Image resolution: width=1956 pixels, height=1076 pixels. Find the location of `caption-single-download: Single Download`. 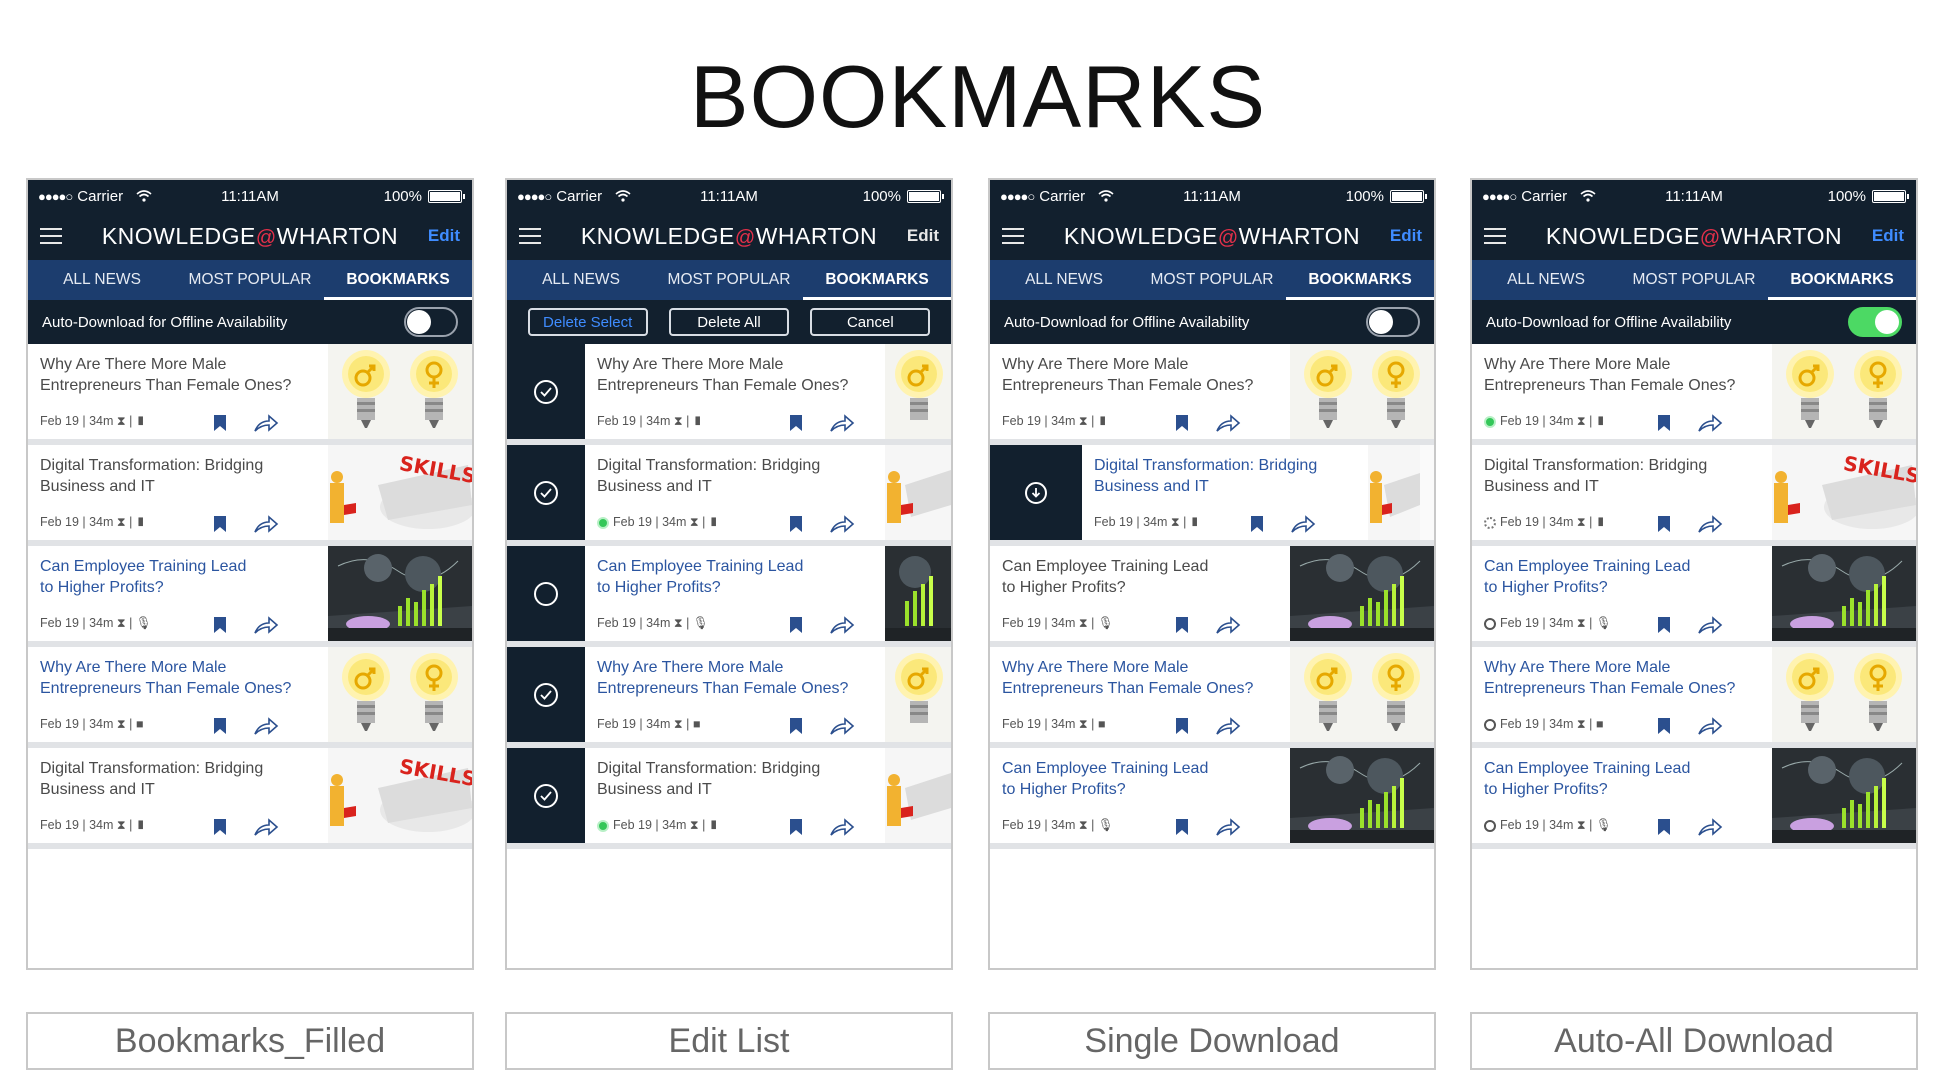

caption-single-download: Single Download is located at coordinates (1212, 1041).